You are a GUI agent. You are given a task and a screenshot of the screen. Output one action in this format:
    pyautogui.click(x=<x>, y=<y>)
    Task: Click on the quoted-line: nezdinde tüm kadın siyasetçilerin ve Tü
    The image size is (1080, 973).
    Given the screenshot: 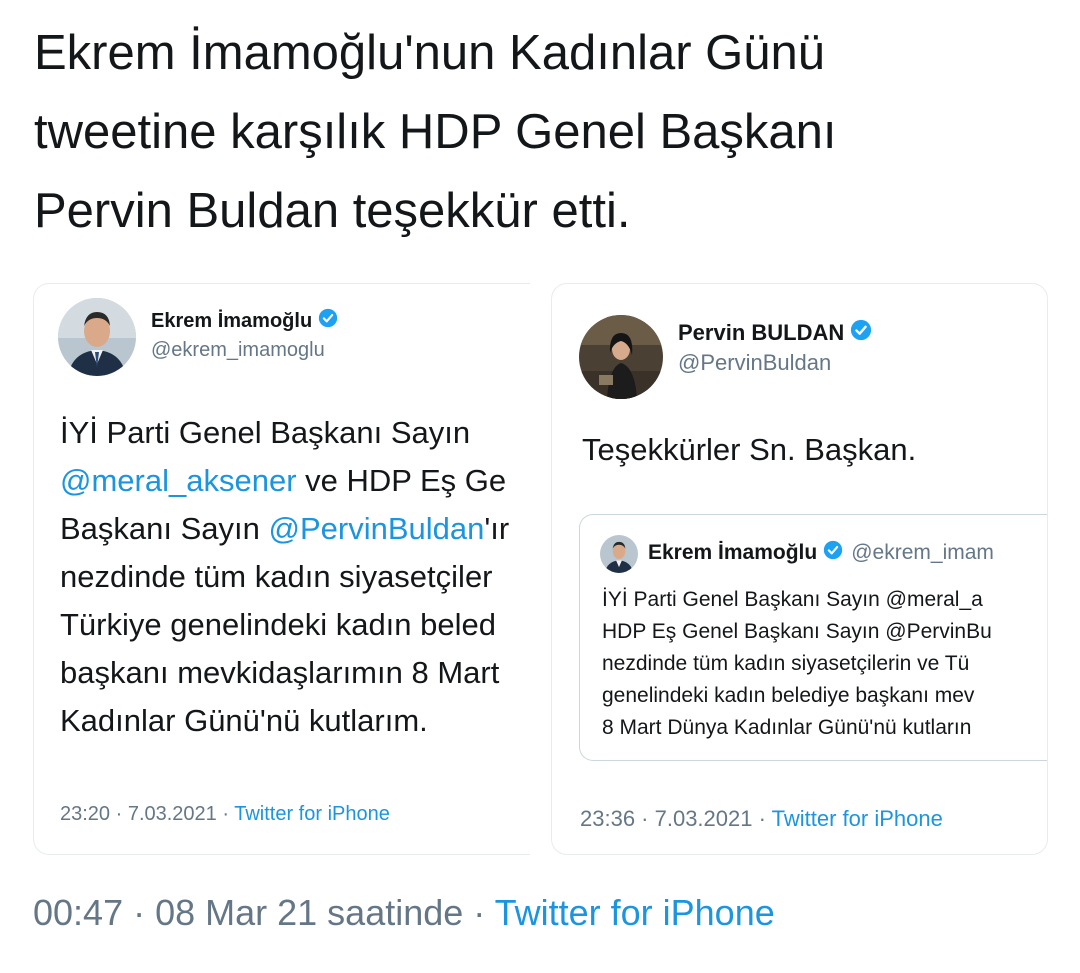 What is the action you would take?
    pyautogui.click(x=786, y=663)
    